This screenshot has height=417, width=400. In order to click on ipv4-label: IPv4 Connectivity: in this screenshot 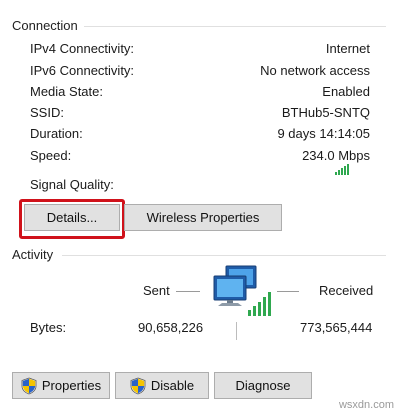, I will do `click(82, 48)`.